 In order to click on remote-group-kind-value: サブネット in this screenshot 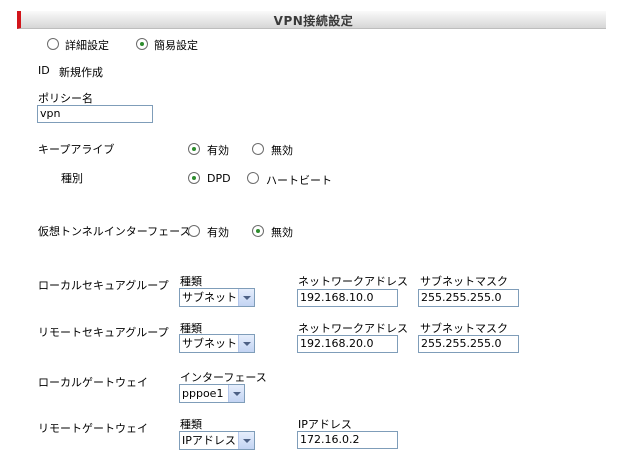, I will do `click(209, 343)`.